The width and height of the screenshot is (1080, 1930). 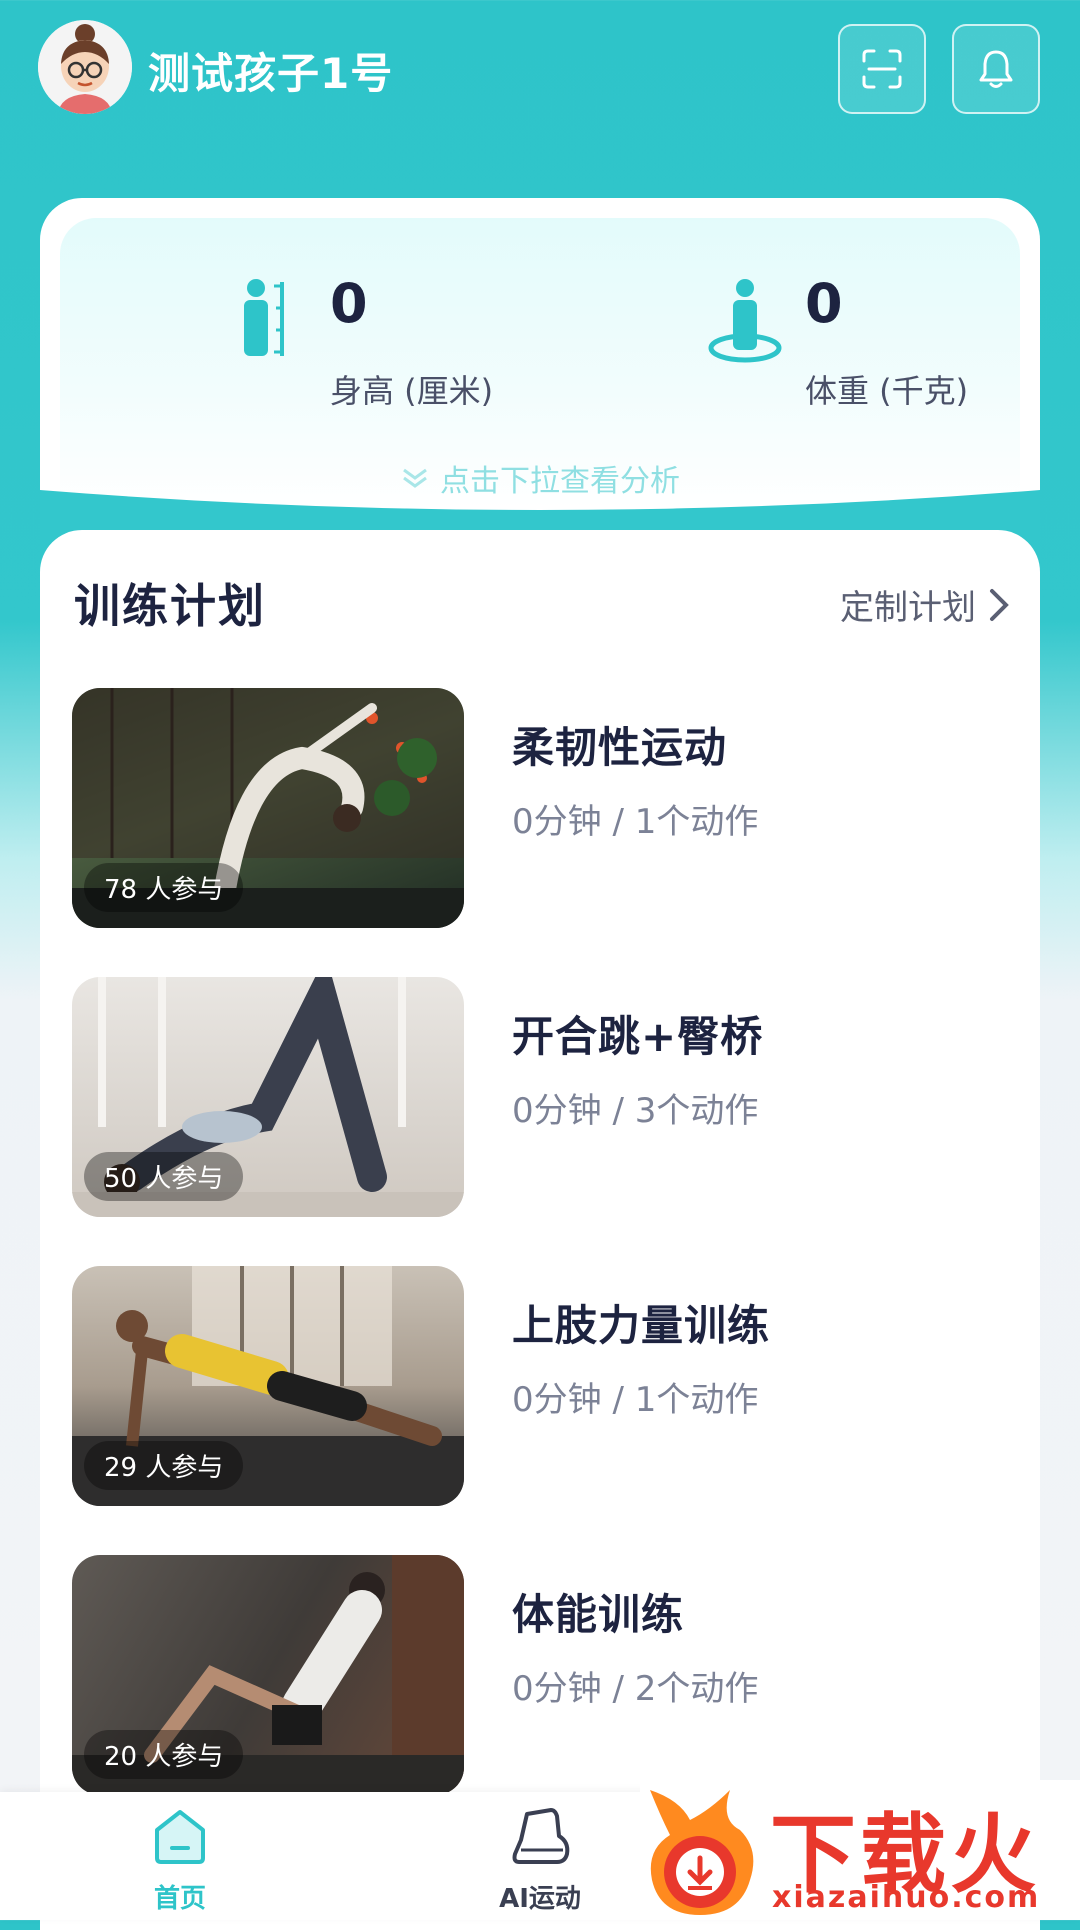 What do you see at coordinates (170, 606) in the screenshot?
I see `plans-section-title: 训练计划` at bounding box center [170, 606].